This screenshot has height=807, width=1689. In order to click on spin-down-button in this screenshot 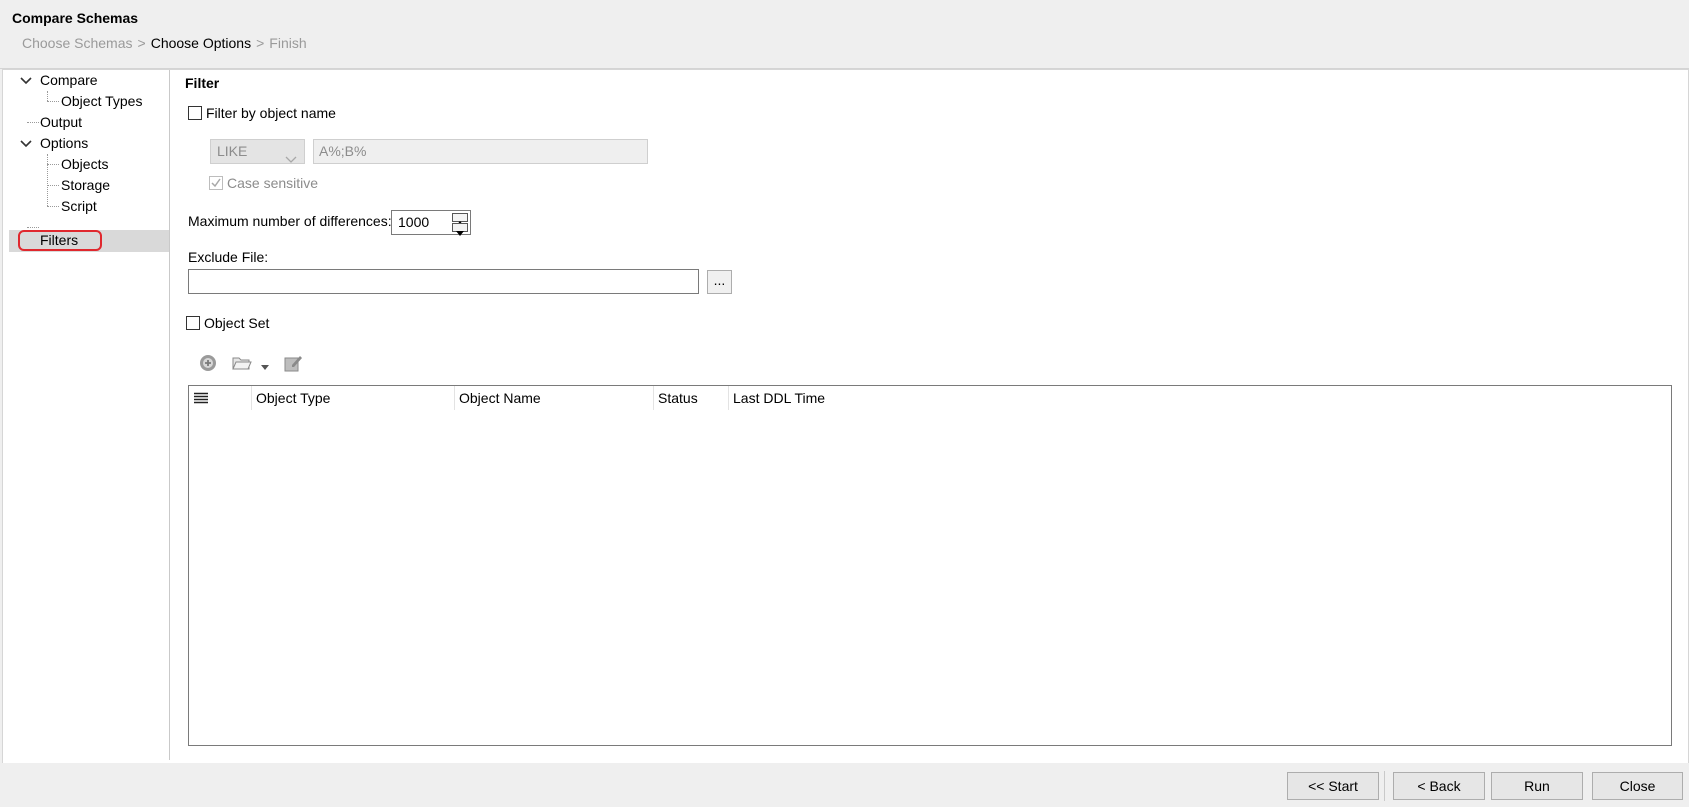, I will do `click(460, 229)`.